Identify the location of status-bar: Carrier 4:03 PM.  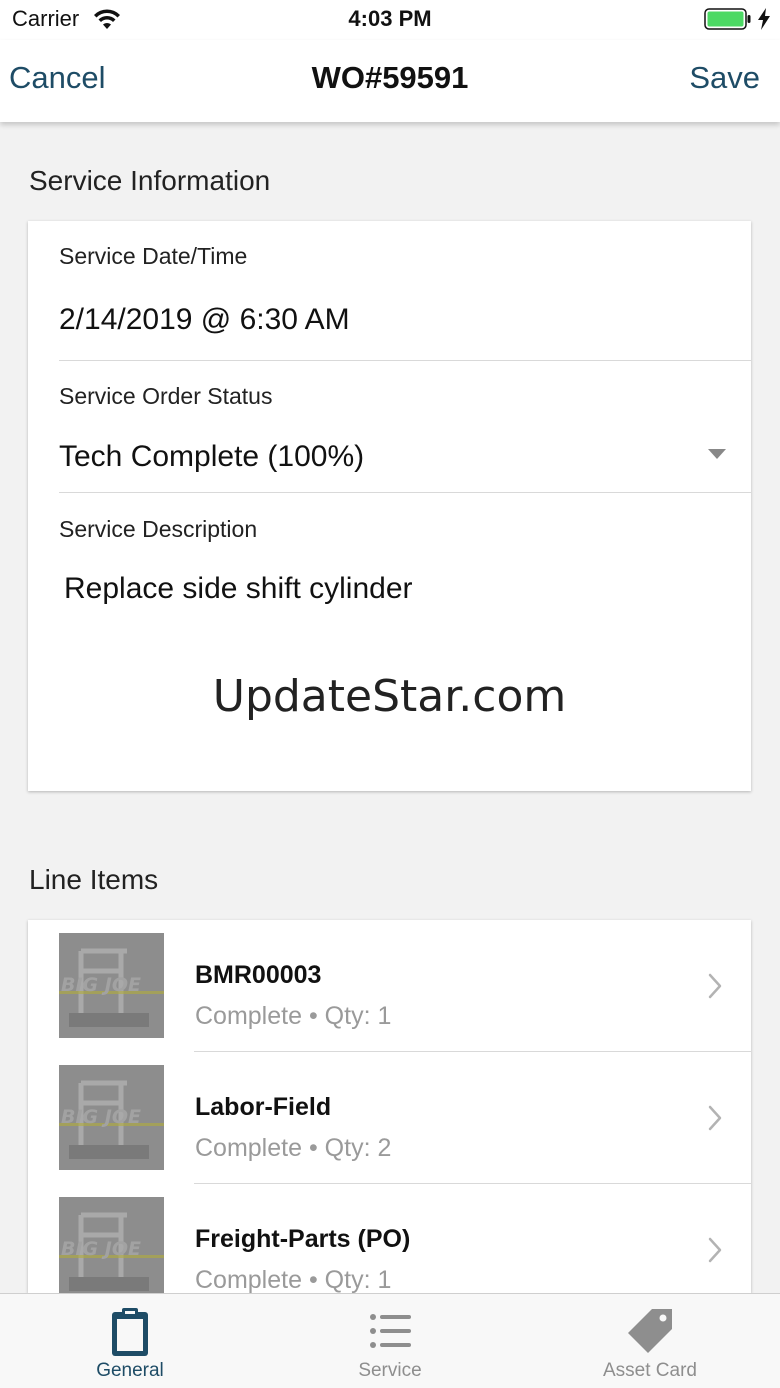
(390, 20).